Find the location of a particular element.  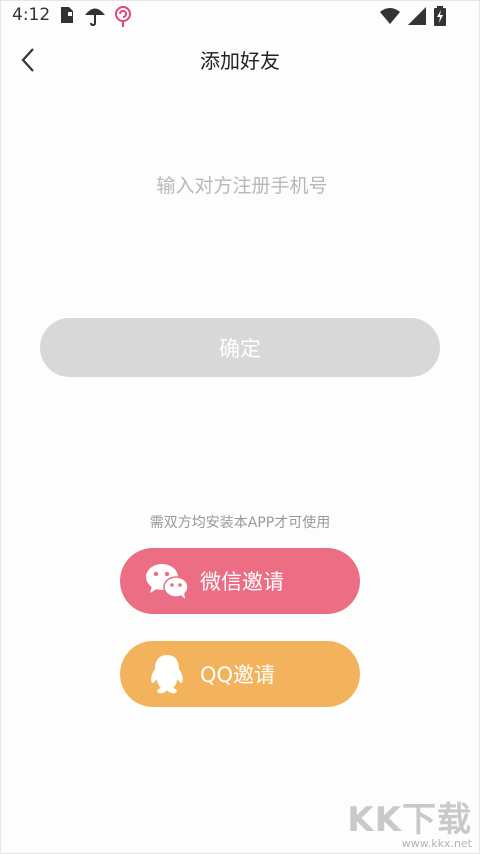

lollipop-icon is located at coordinates (123, 19).